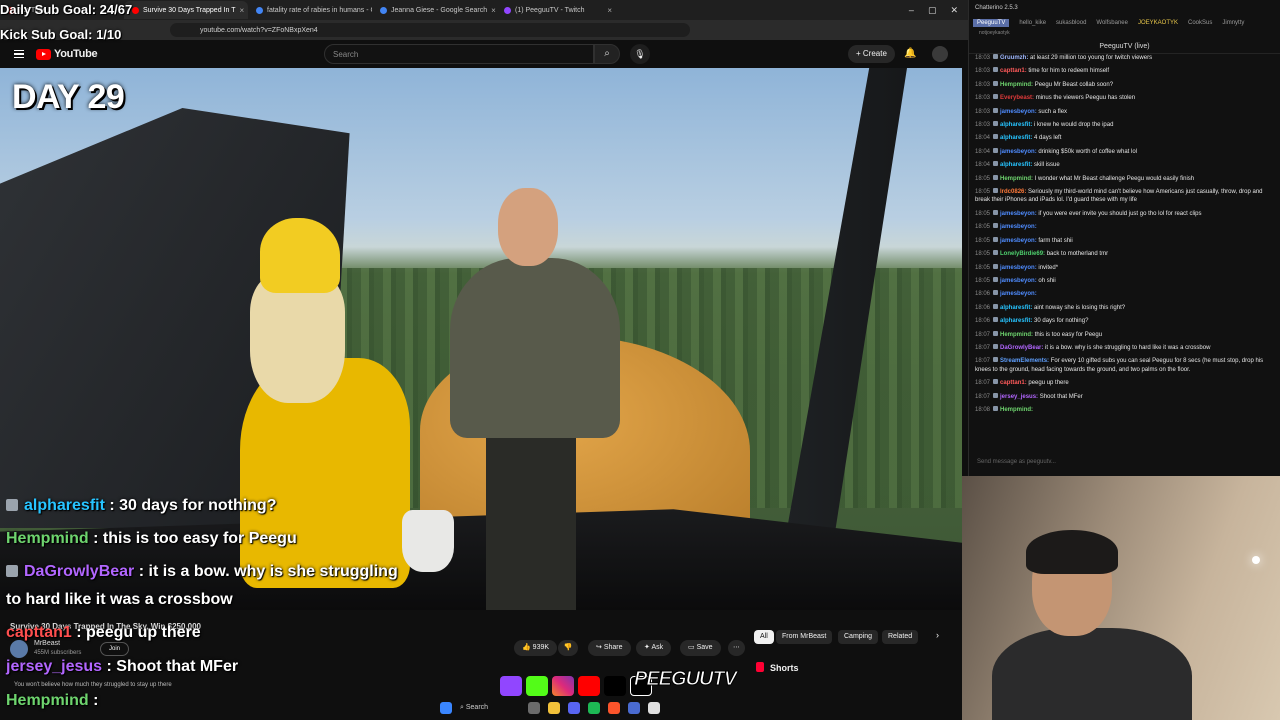 This screenshot has width=1280, height=720. I want to click on ask-button: ✦ Ask, so click(654, 648).